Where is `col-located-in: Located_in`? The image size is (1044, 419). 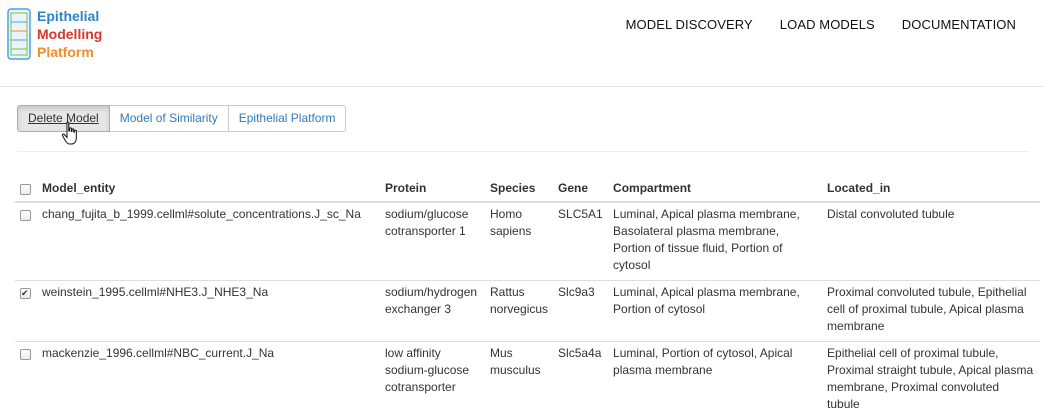
col-located-in: Located_in is located at coordinates (931, 187).